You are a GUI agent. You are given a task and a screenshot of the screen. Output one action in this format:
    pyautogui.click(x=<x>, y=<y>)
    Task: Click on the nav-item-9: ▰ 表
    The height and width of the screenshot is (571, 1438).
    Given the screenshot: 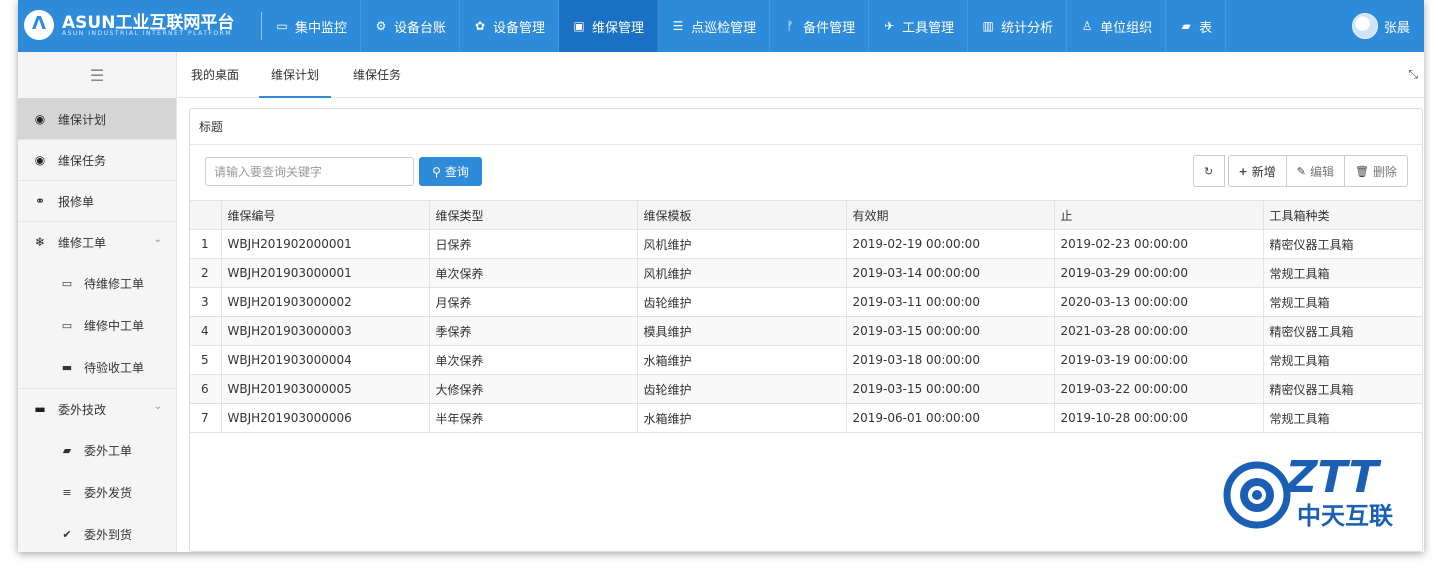 What is the action you would take?
    pyautogui.click(x=1196, y=26)
    